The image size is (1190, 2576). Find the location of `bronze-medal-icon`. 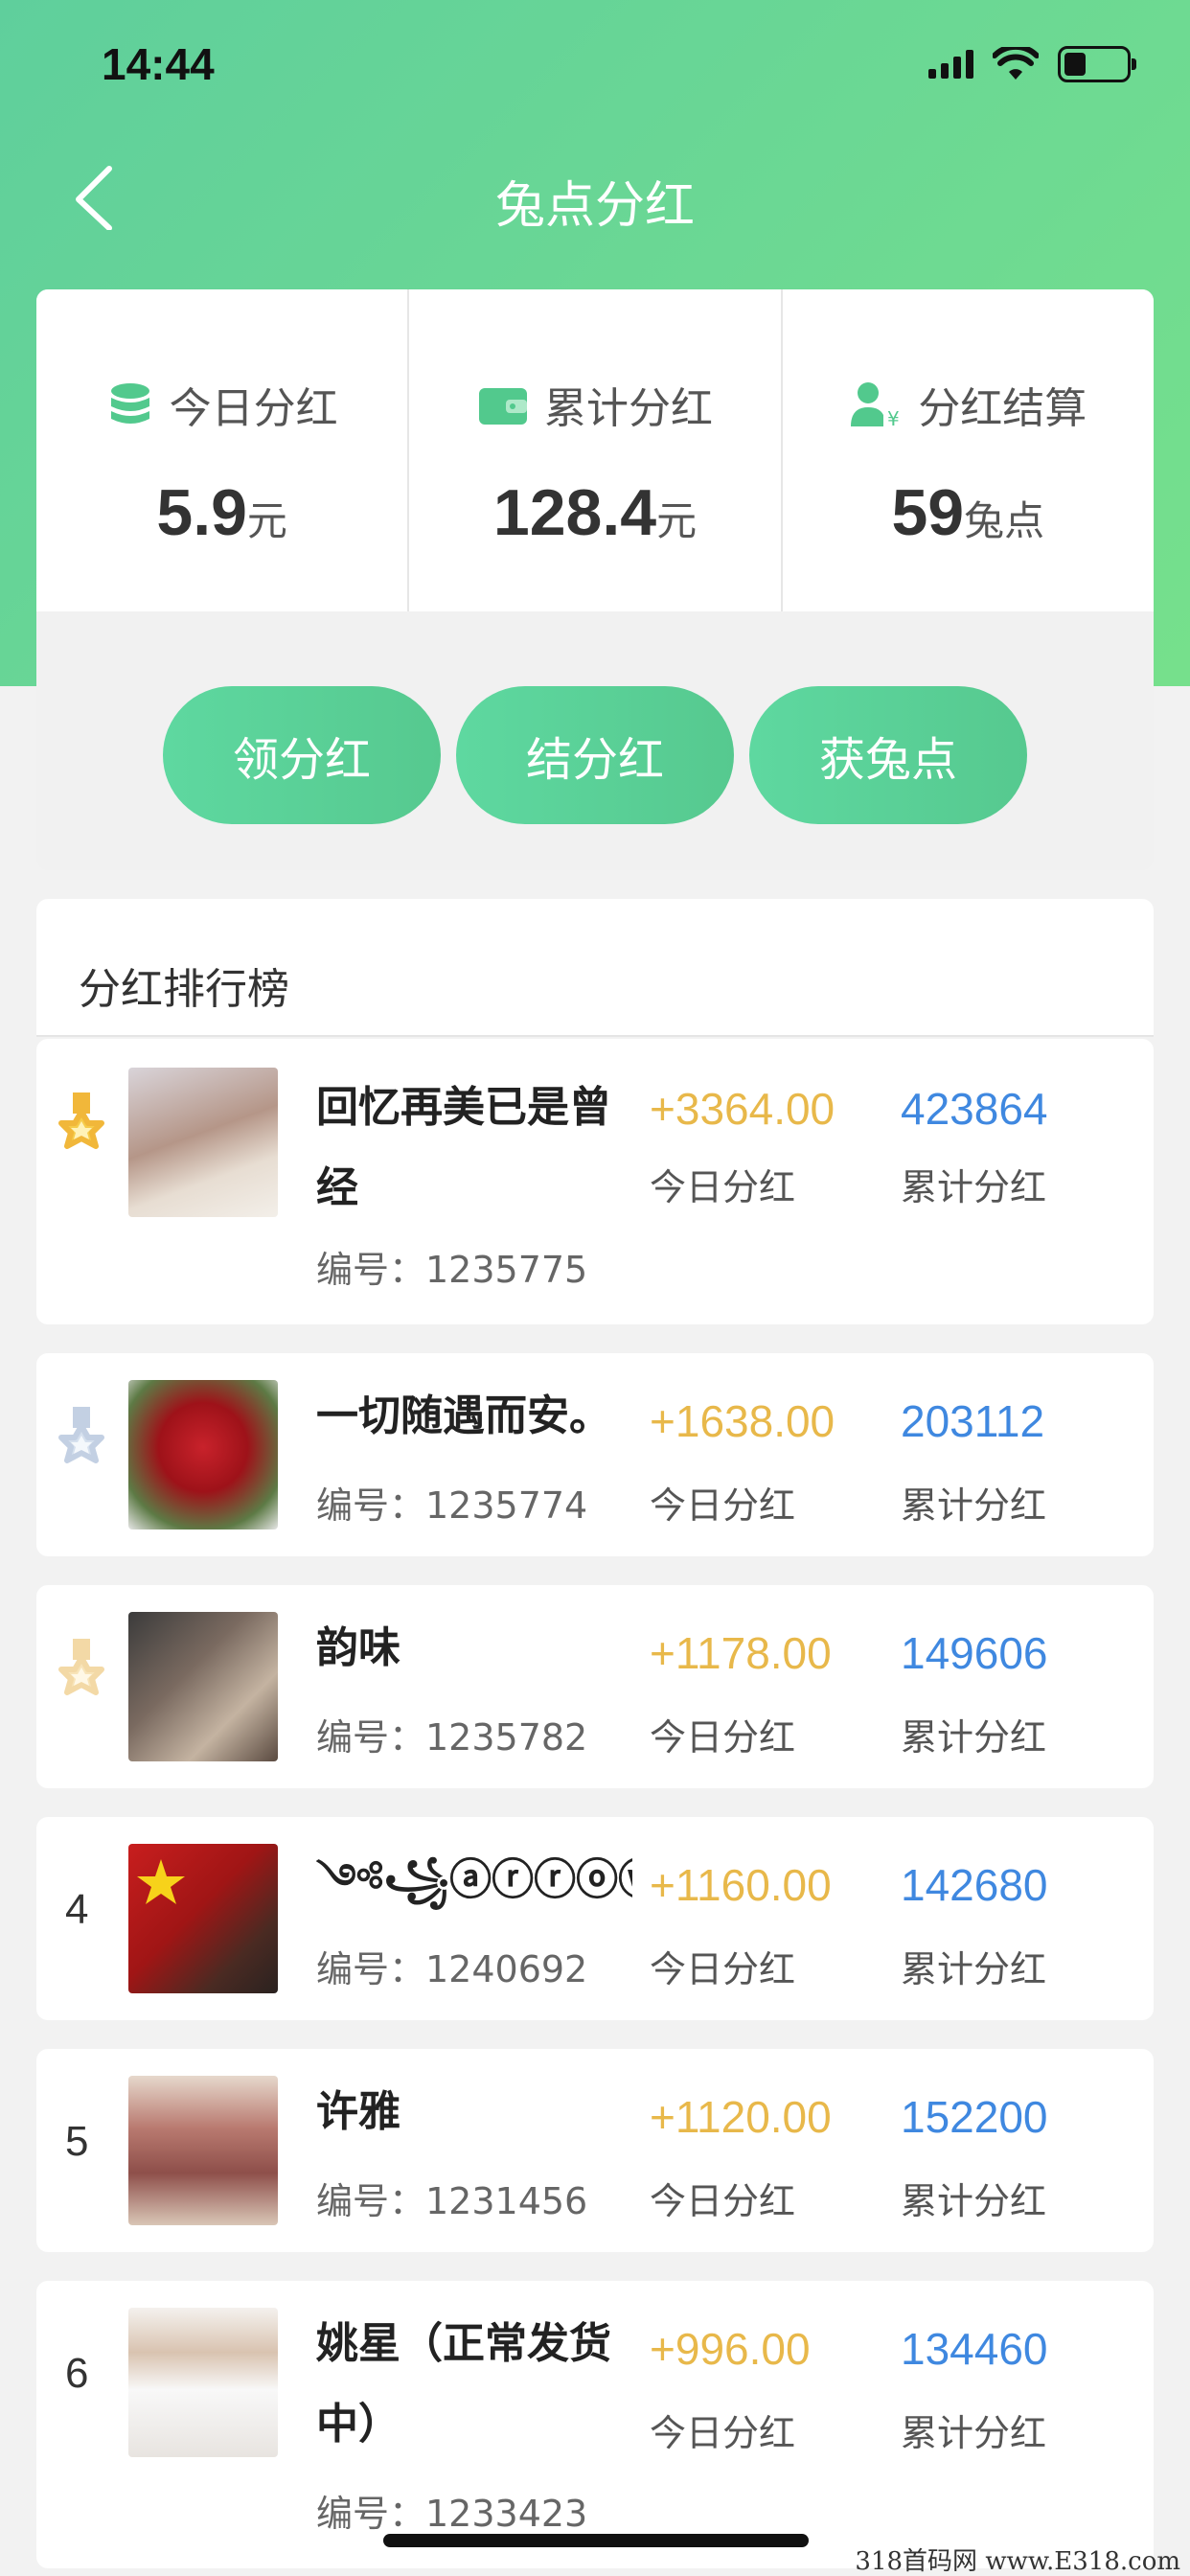

bronze-medal-icon is located at coordinates (81, 1667).